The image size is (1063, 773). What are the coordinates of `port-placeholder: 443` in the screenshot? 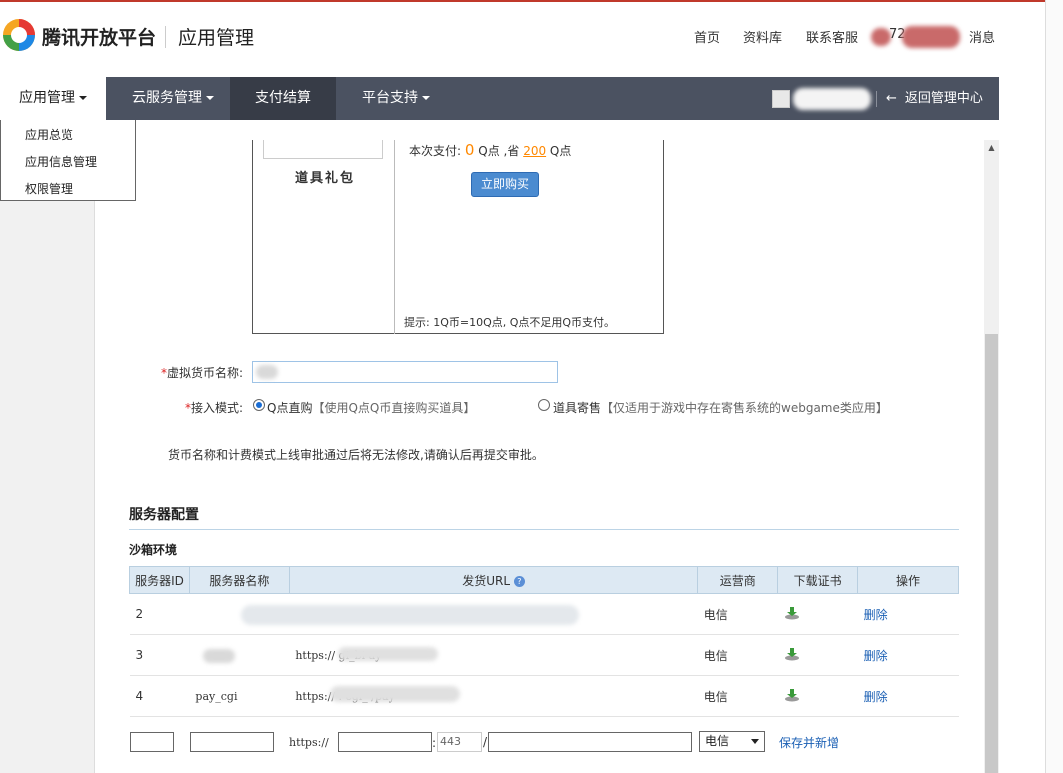 It's located at (450, 741).